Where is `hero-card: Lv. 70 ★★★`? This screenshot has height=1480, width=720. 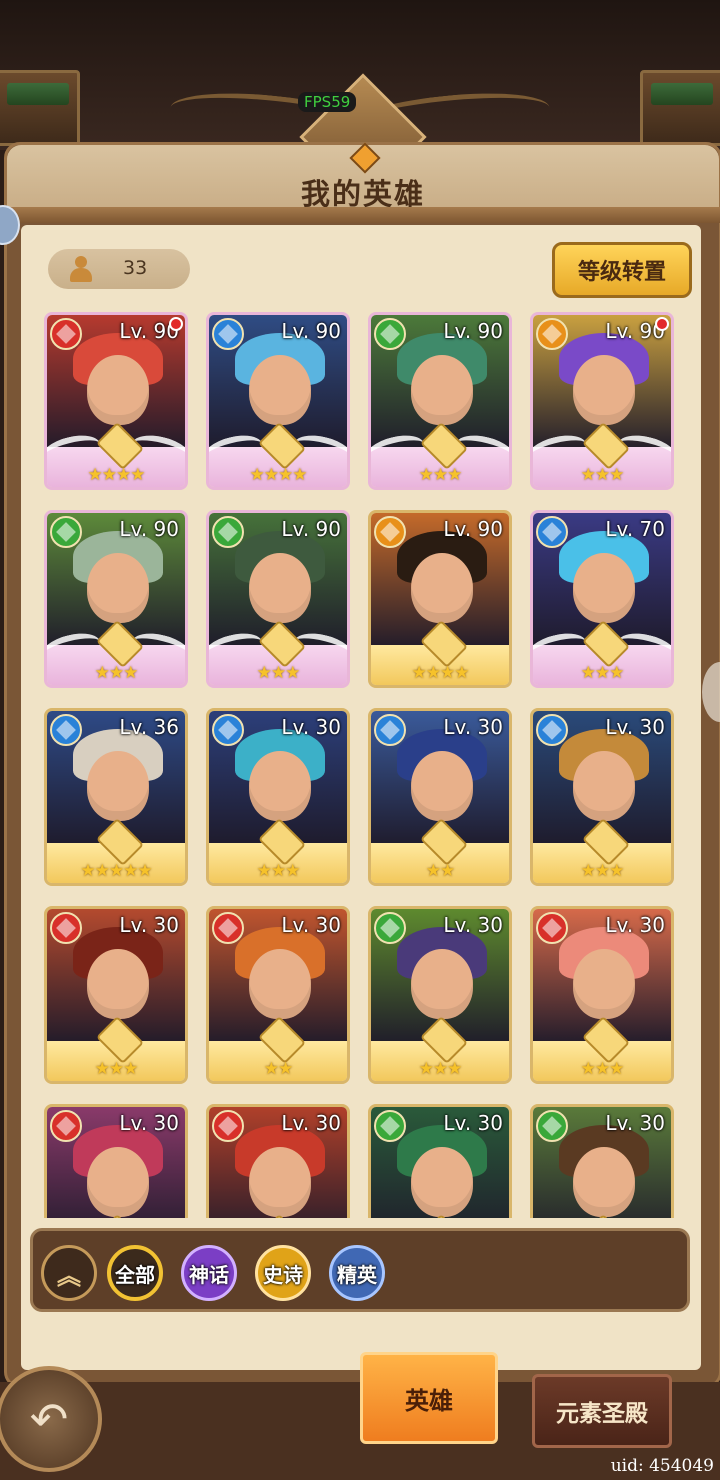
hero-card: Lv. 70 ★★★ is located at coordinates (602, 599).